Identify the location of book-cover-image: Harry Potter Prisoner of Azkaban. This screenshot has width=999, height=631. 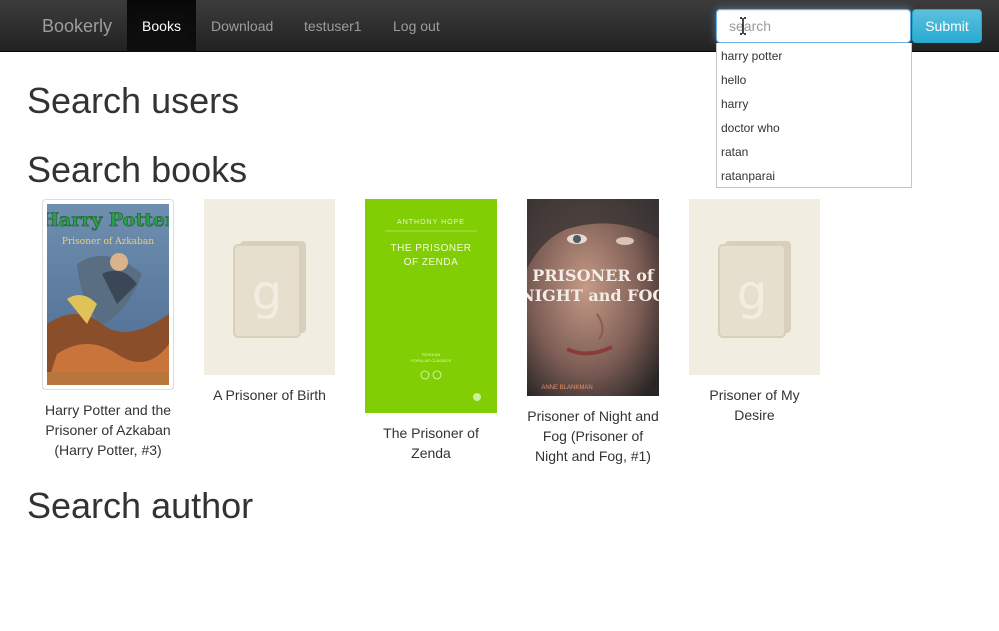
(108, 294).